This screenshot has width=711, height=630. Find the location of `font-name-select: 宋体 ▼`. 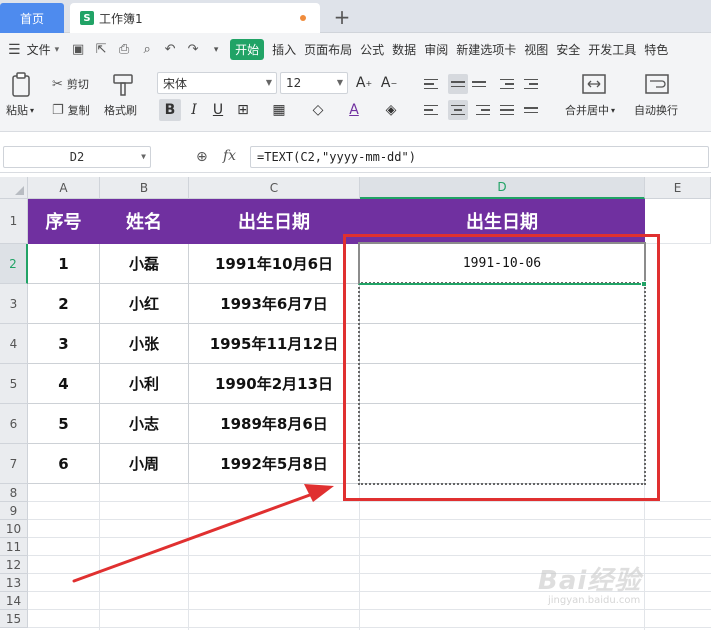

font-name-select: 宋体 ▼ is located at coordinates (217, 83).